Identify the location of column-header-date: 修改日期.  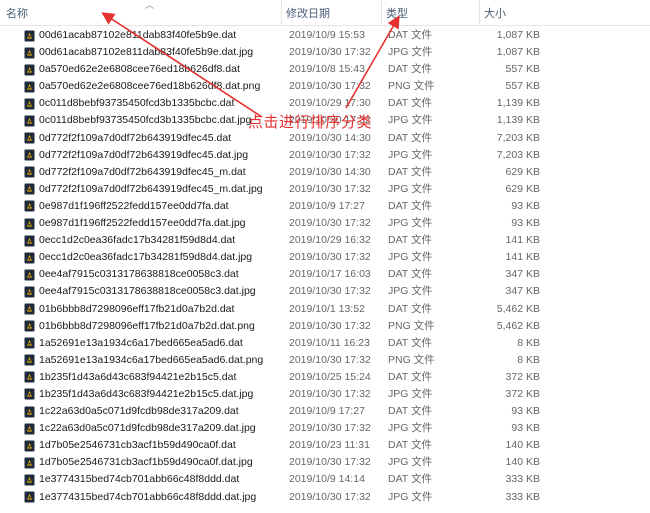
(332, 13).